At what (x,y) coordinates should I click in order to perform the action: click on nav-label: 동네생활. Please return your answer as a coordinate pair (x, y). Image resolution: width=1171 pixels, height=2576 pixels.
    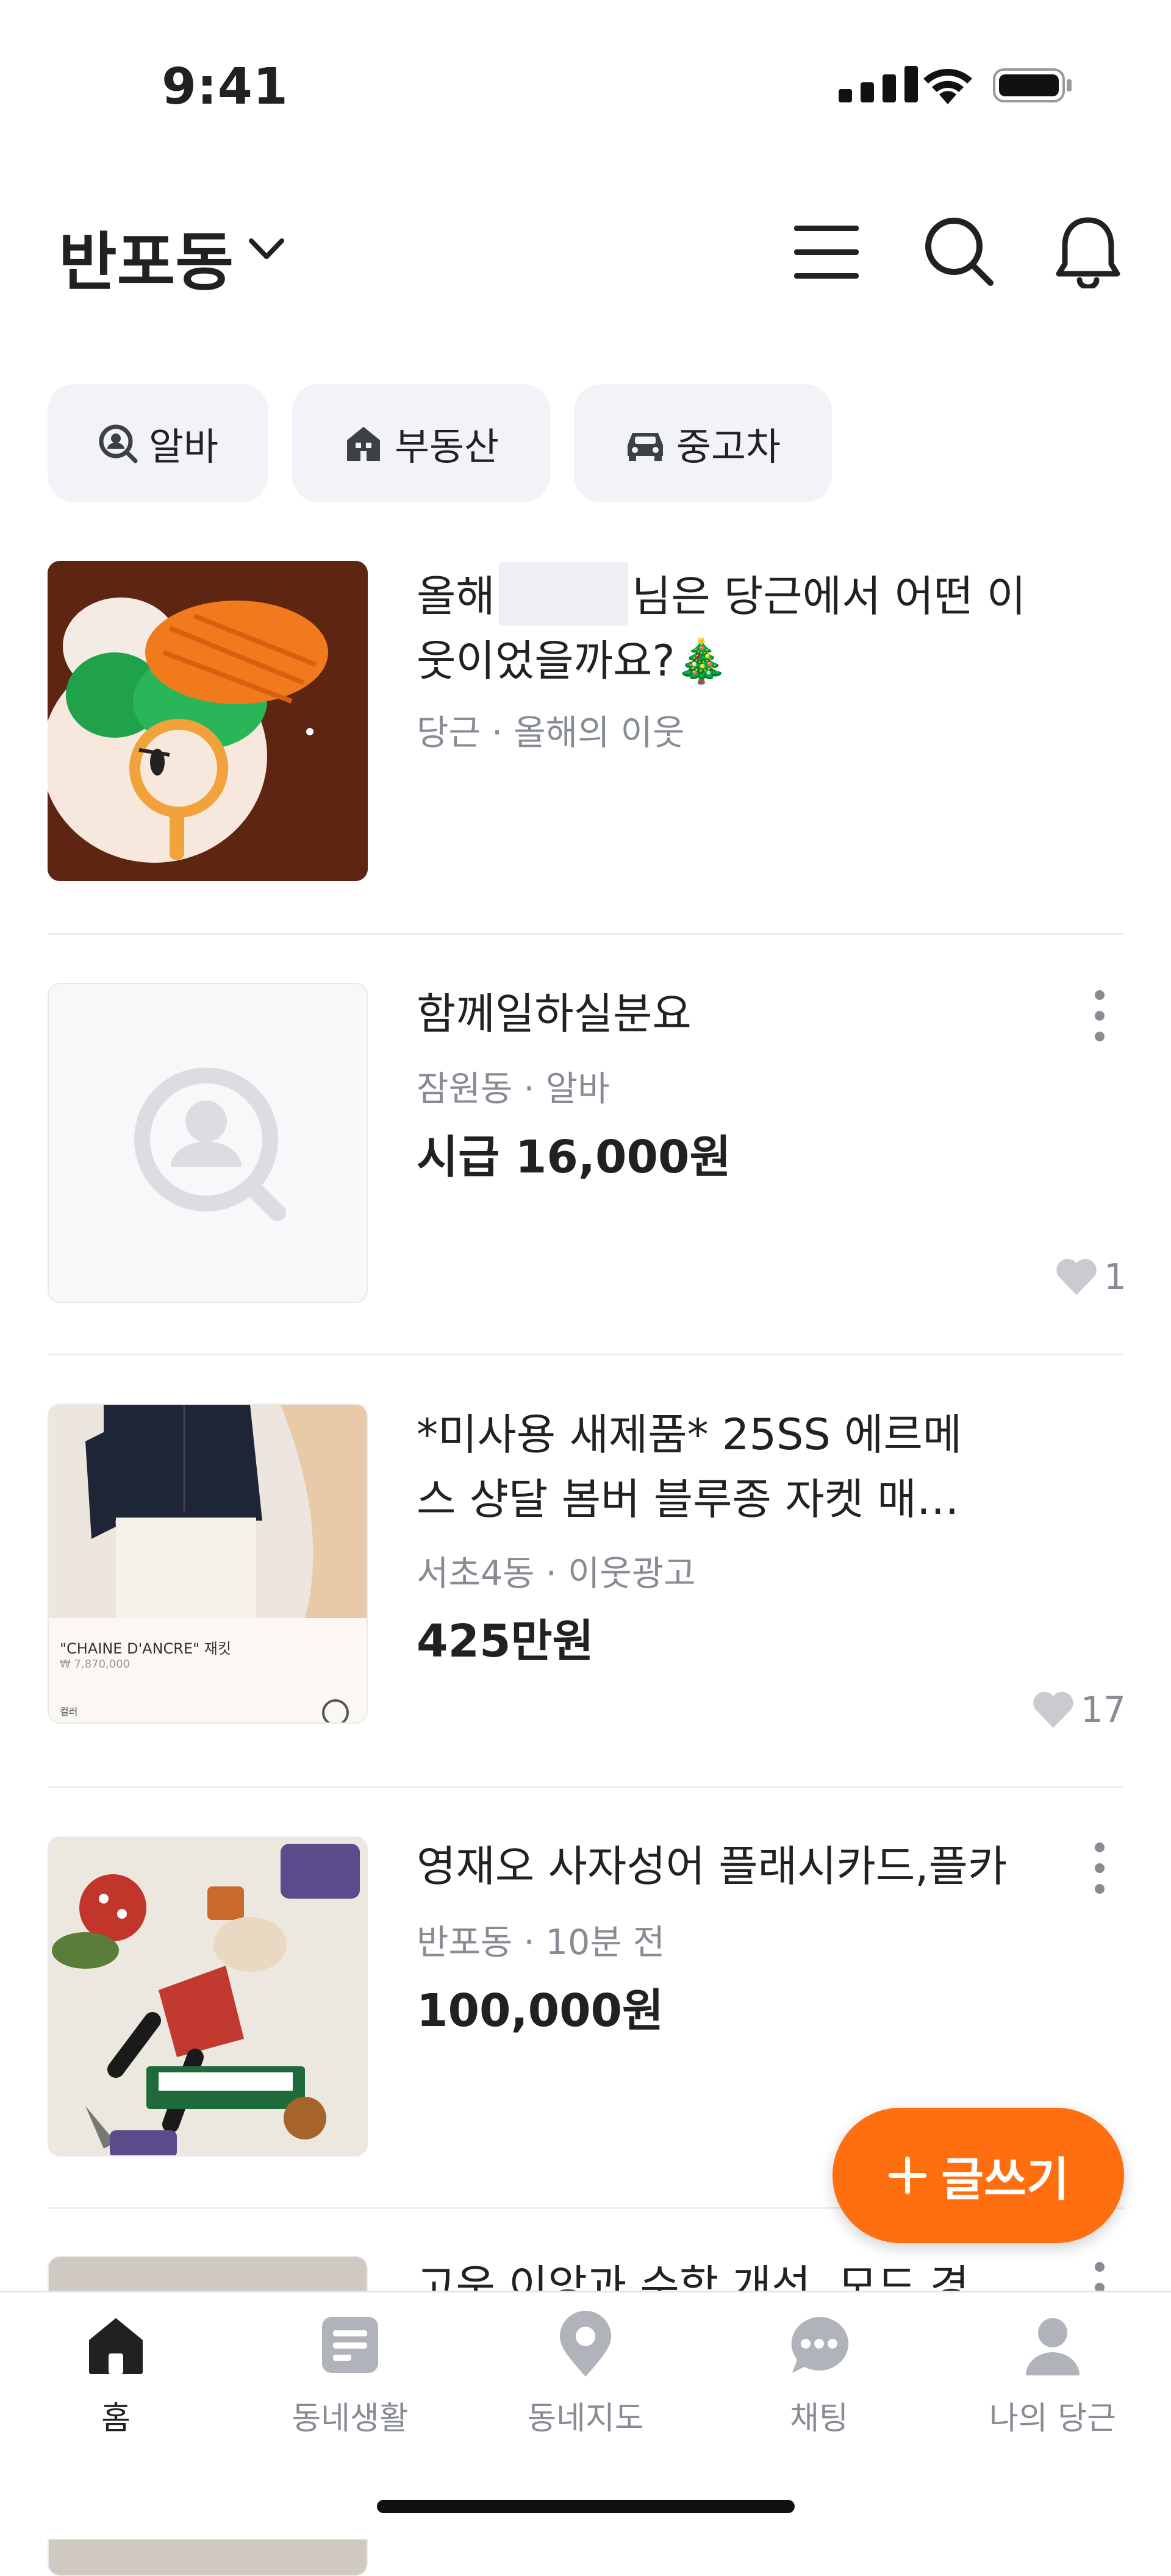
    Looking at the image, I should click on (350, 2418).